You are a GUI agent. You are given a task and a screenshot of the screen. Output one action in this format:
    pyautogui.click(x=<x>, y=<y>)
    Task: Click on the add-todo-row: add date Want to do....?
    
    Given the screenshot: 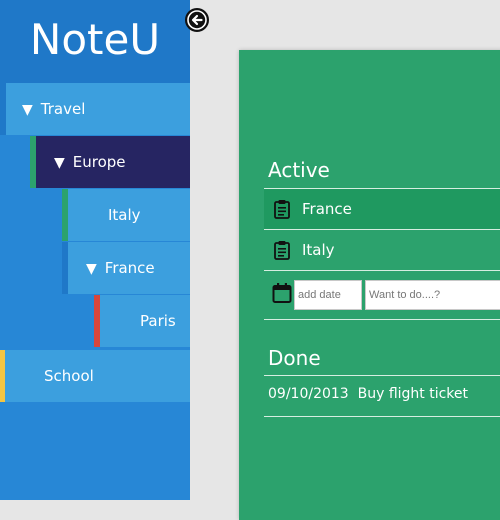 What is the action you would take?
    pyautogui.click(x=382, y=294)
    